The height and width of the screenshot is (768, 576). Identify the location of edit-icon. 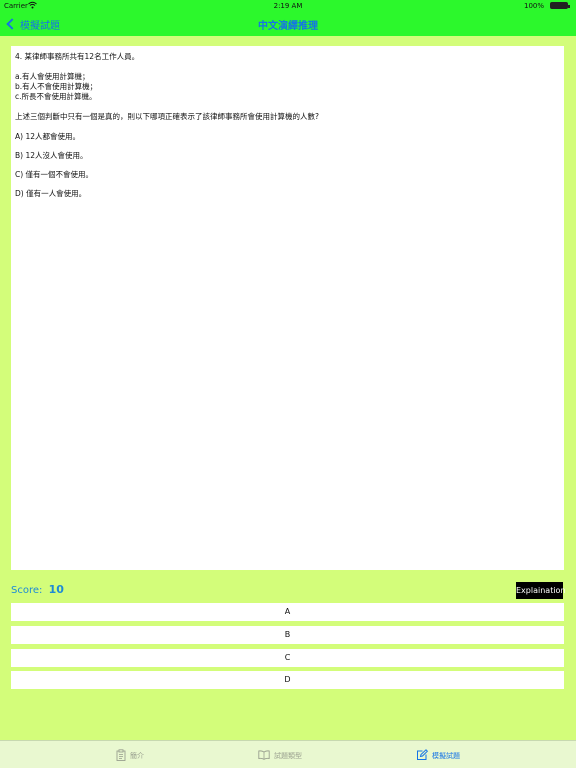
(424, 756).